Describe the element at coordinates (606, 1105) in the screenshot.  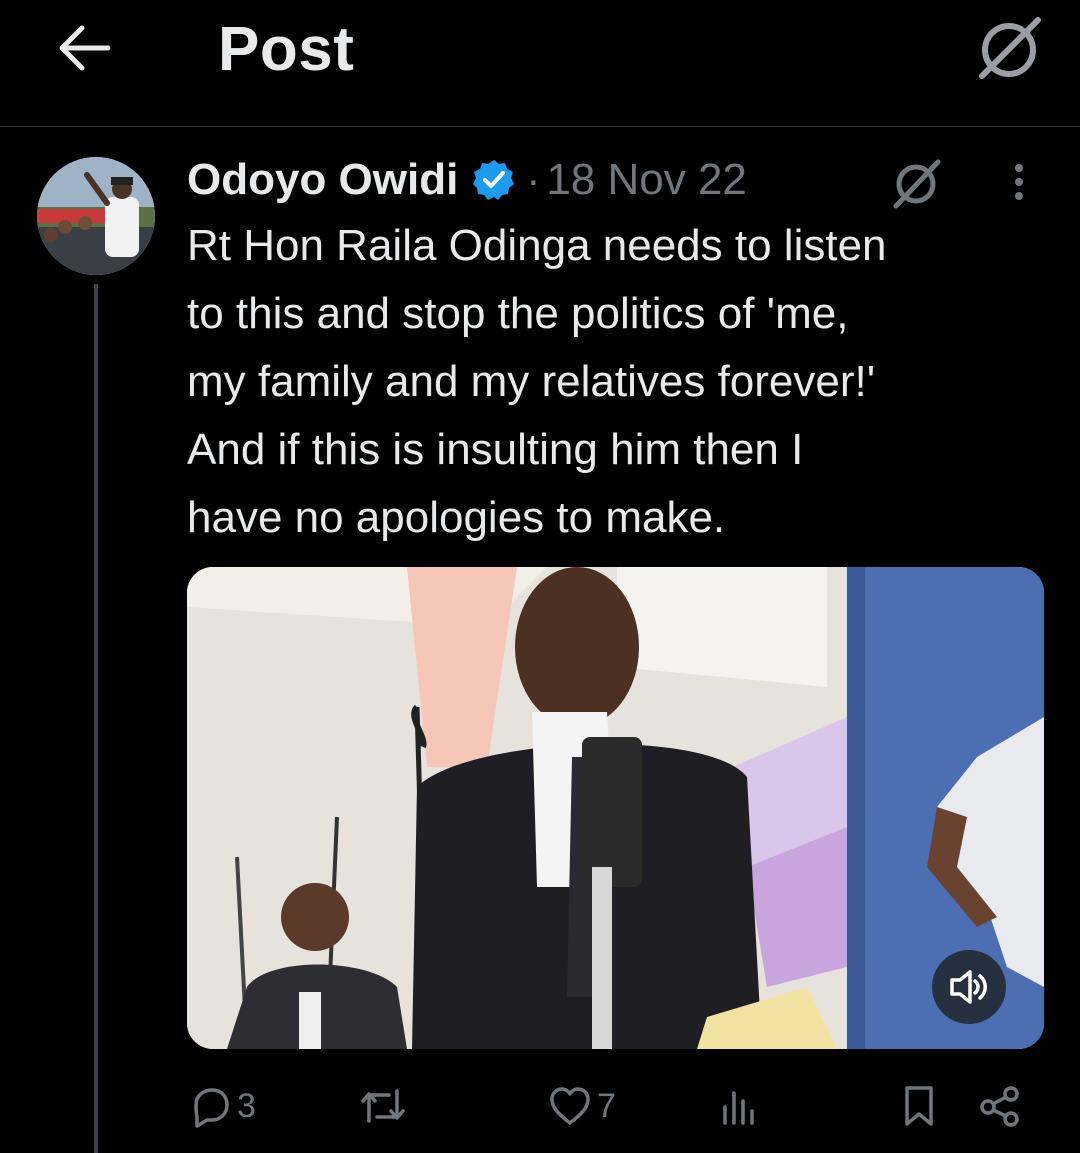
I see `like-count: 7` at that location.